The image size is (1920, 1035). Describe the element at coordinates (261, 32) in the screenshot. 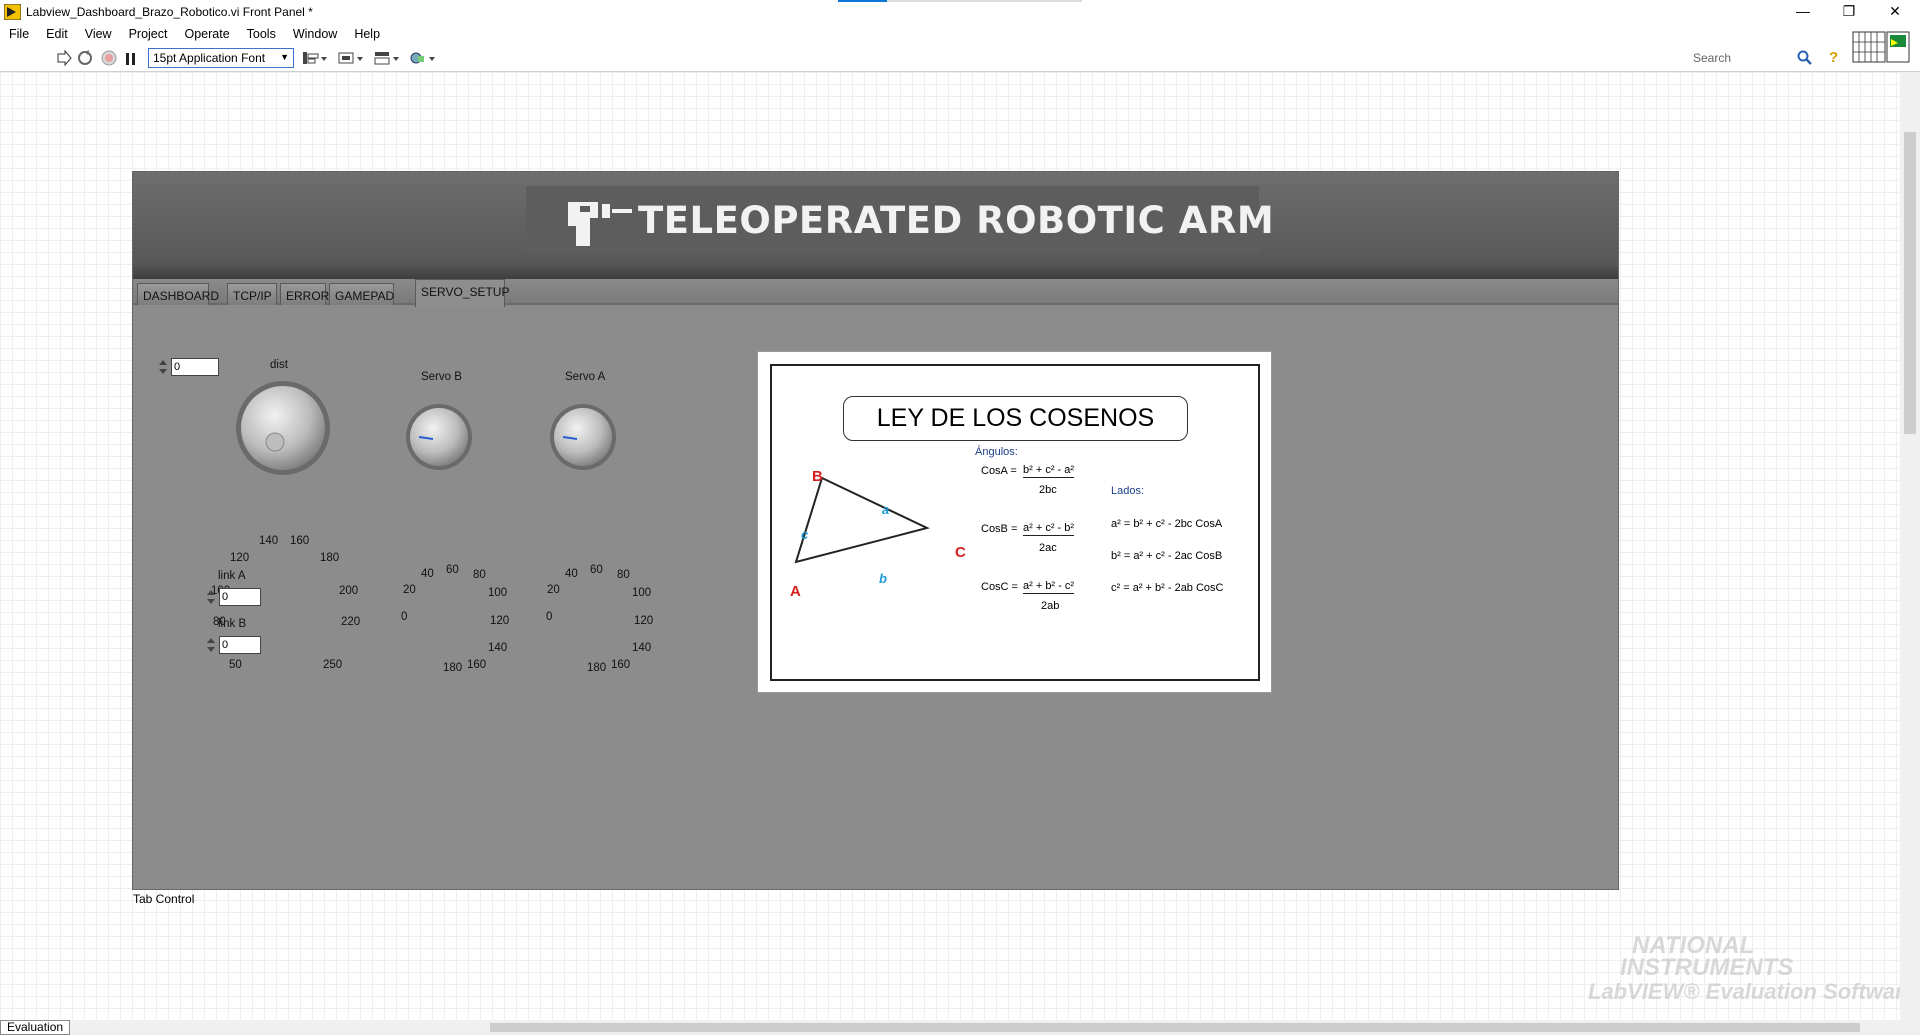

I see `menu-tools: Tools` at that location.